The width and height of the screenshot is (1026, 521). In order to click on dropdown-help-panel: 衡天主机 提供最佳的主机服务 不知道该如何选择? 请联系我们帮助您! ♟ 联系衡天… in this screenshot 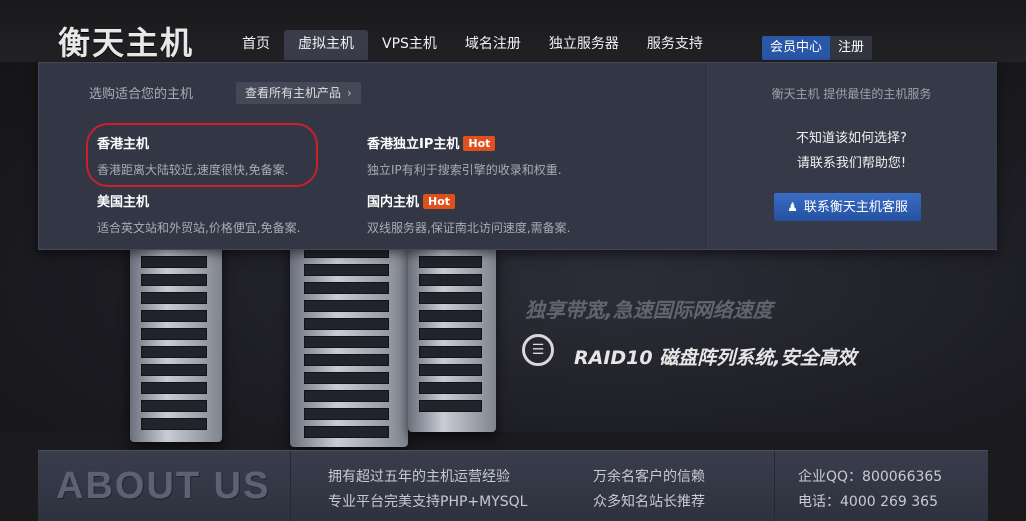, I will do `click(851, 156)`.